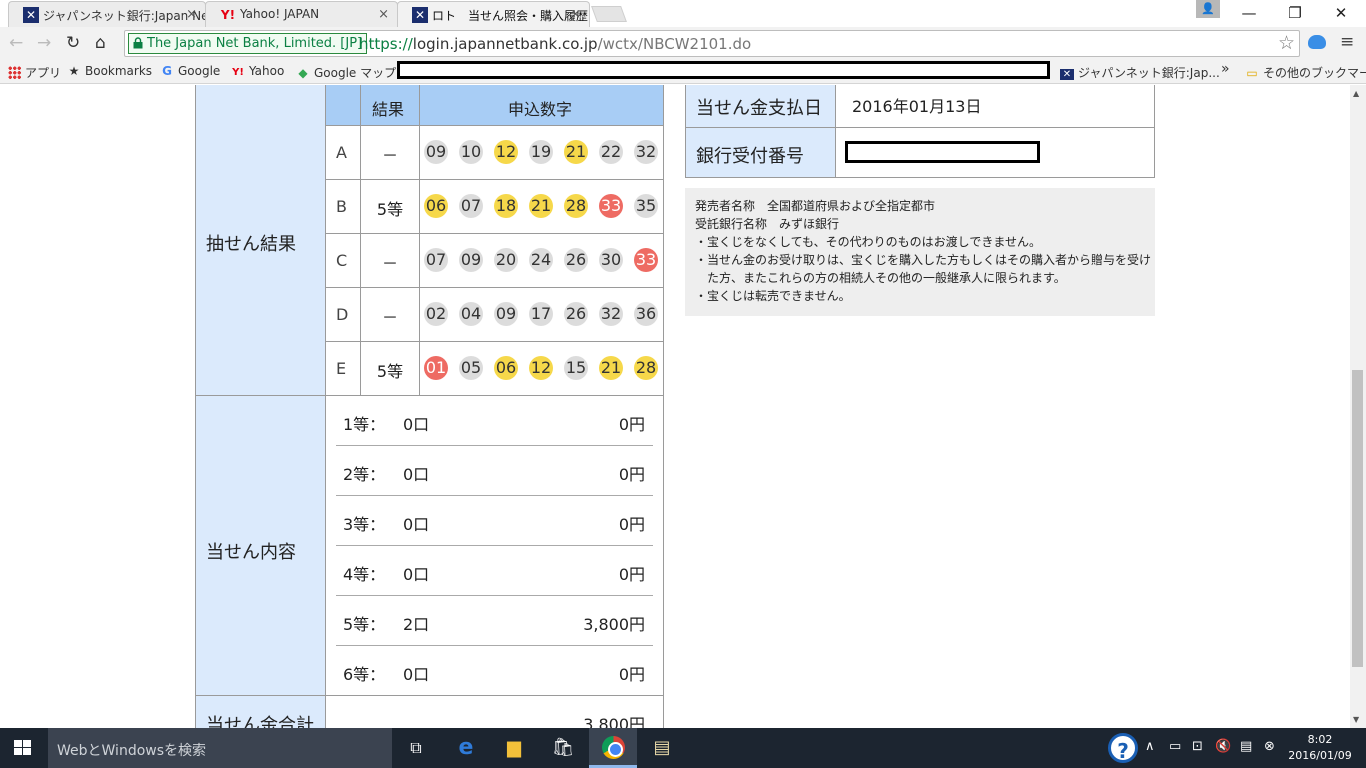 The image size is (1366, 768). I want to click on draw-result-label: 抽せん結果, so click(251, 244).